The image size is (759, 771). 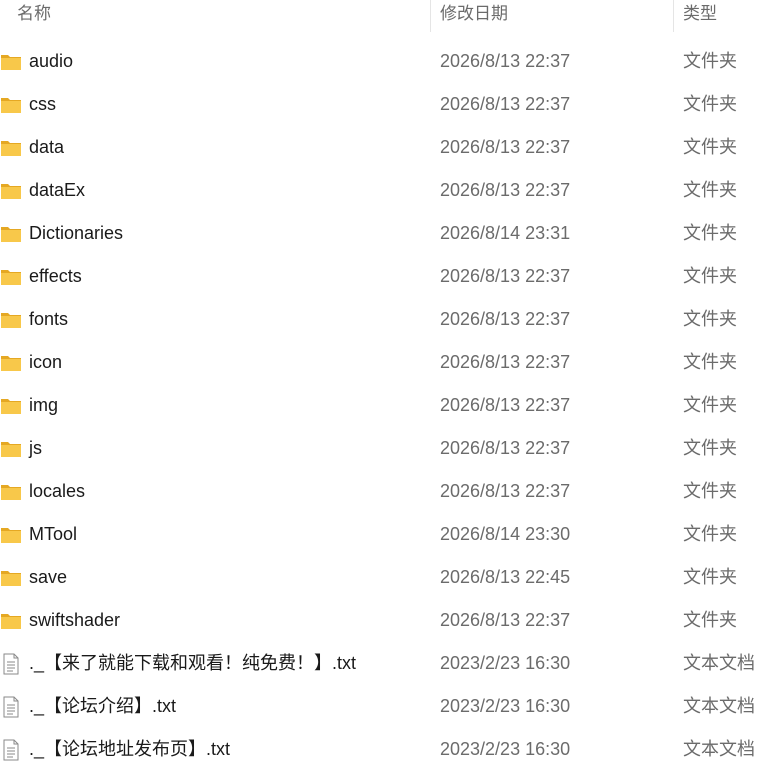 I want to click on file-name: data, so click(x=47, y=147).